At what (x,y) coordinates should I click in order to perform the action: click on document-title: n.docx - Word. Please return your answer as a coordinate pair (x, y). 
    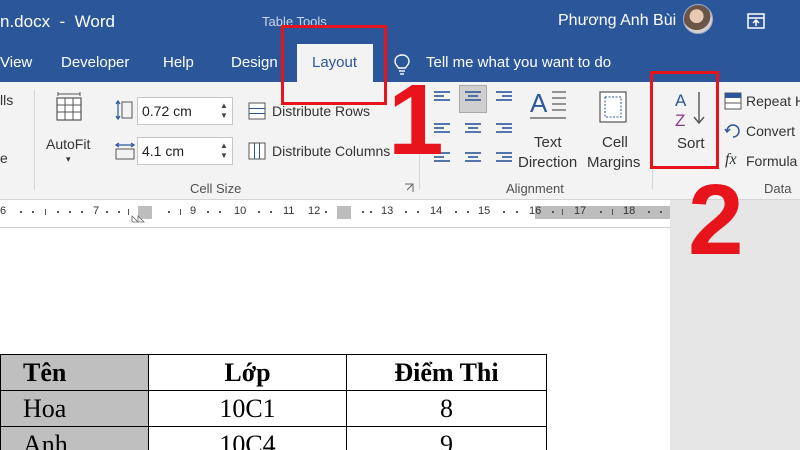
    Looking at the image, I should click on (57, 21).